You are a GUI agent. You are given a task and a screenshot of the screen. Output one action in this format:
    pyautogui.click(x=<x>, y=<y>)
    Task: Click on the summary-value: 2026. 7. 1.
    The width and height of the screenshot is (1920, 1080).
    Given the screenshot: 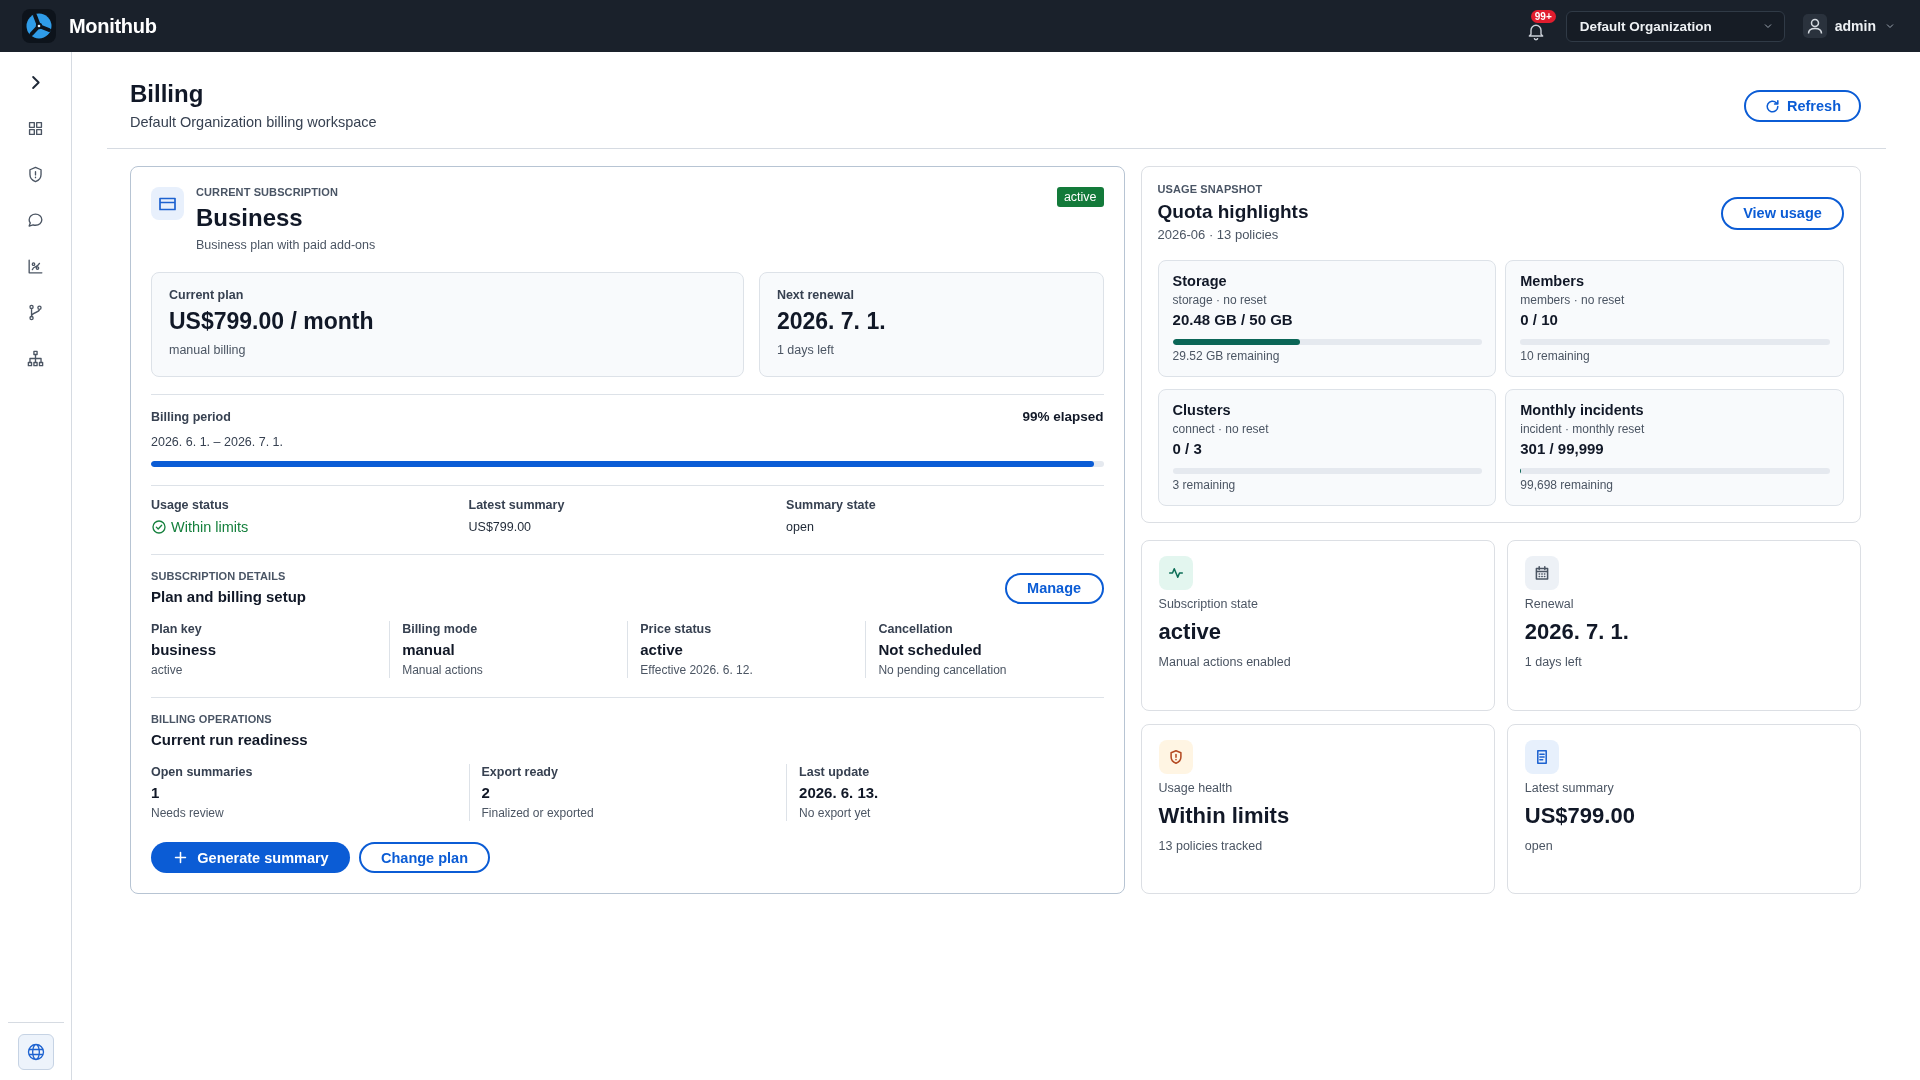 What is the action you would take?
    pyautogui.click(x=831, y=321)
    